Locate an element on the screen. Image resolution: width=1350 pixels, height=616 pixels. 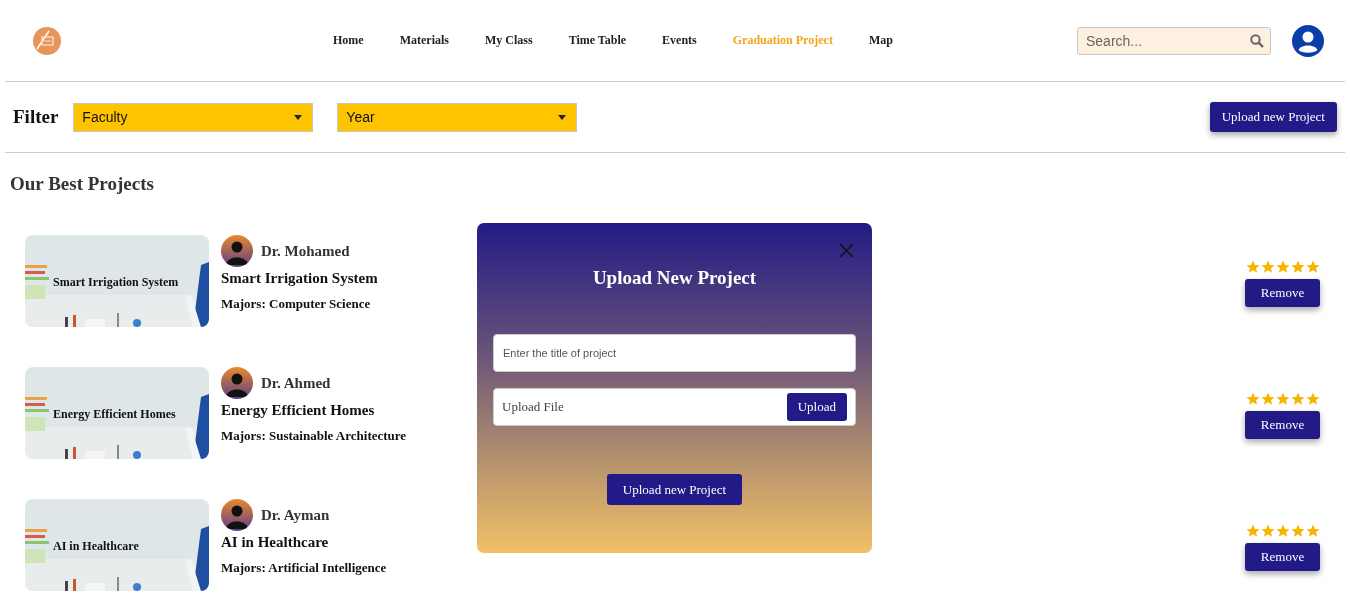
nav-link: Materials is located at coordinates (424, 40).